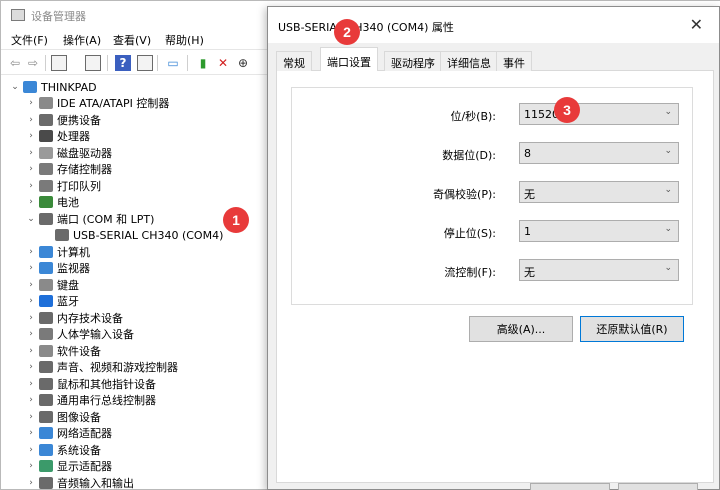 This screenshot has width=720, height=490. Describe the element at coordinates (145, 63) in the screenshot. I see `view-icon` at that location.